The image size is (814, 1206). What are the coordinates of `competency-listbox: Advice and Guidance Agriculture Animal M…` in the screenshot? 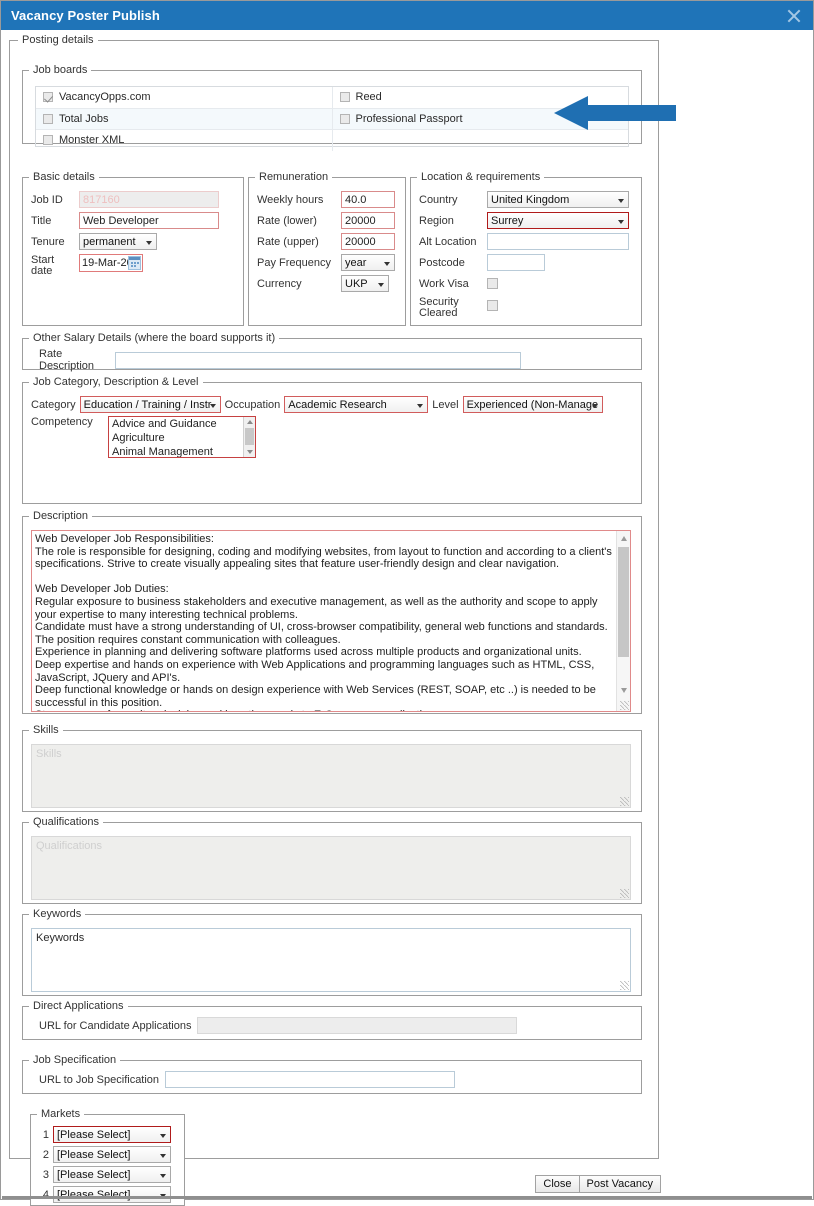 It's located at (182, 437).